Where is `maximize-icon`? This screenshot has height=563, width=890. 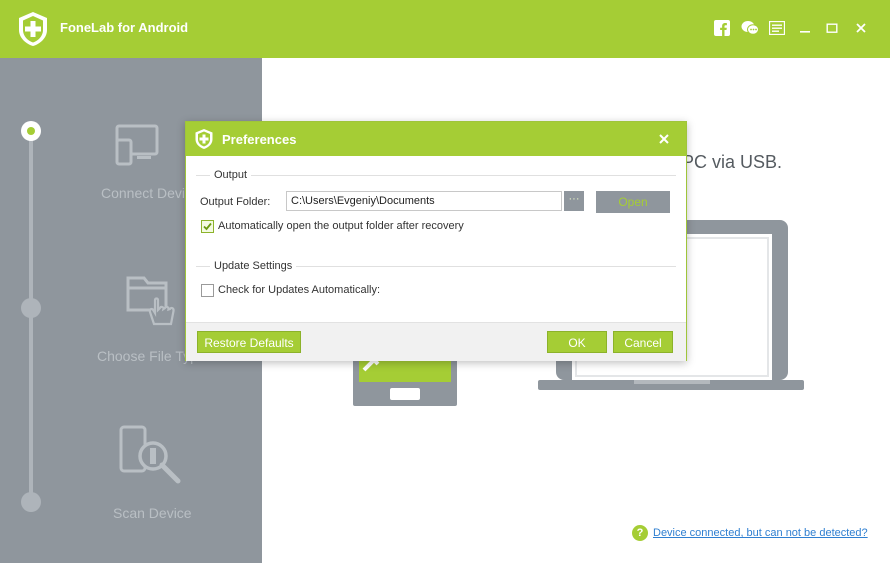
maximize-icon is located at coordinates (832, 28).